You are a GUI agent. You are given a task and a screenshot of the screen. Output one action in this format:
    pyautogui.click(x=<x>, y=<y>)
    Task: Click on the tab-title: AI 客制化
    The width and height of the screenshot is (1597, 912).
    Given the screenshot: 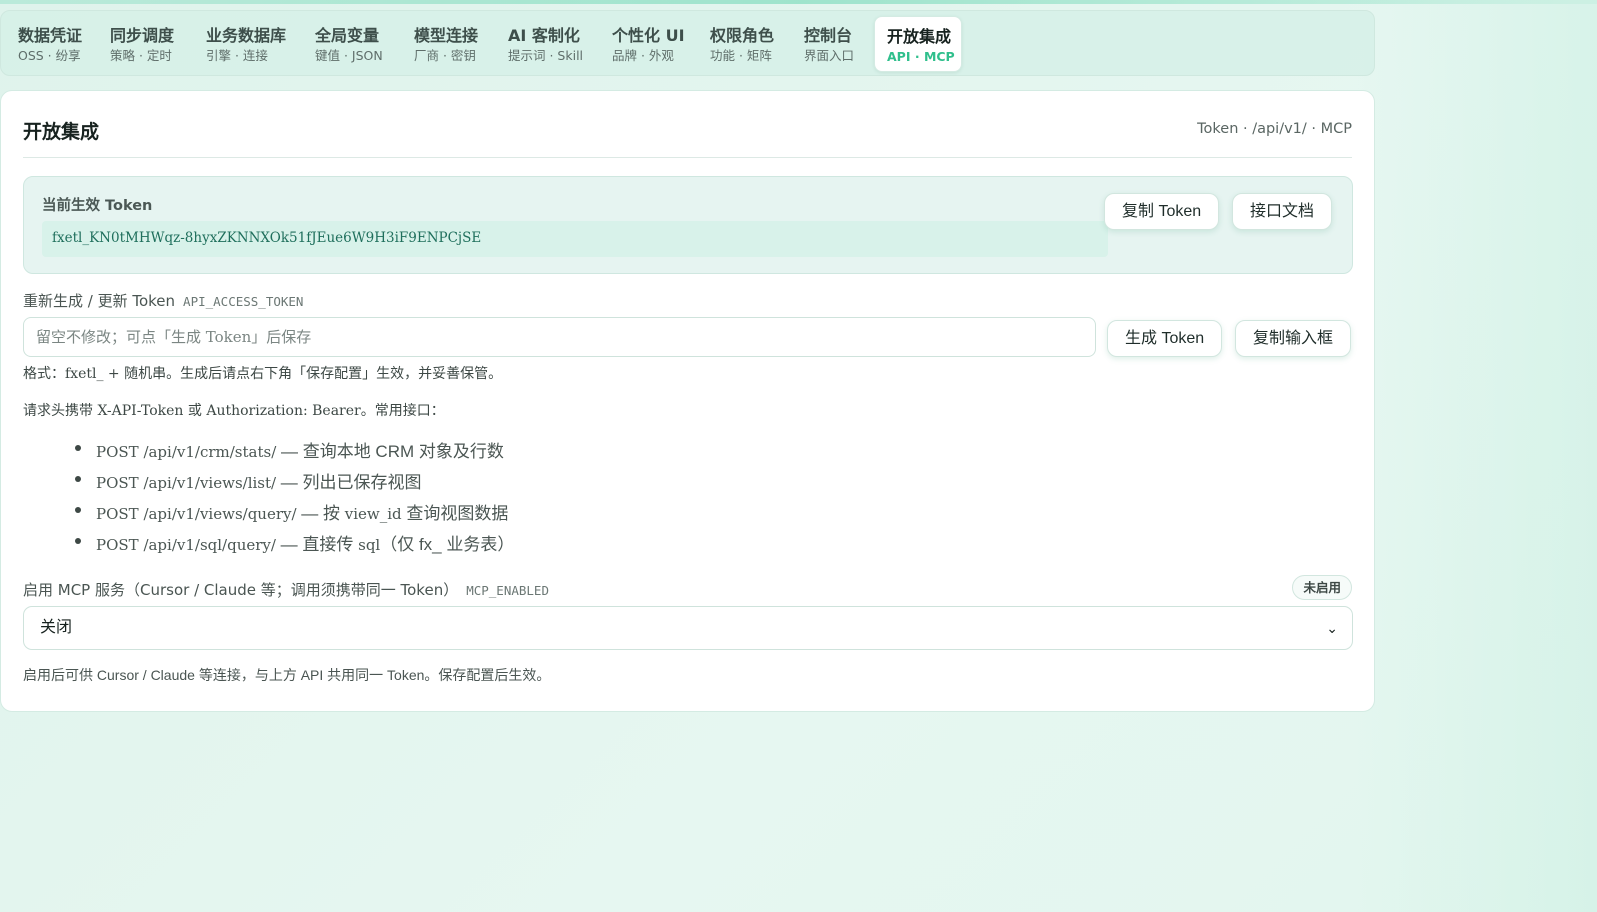 What is the action you would take?
    pyautogui.click(x=544, y=35)
    